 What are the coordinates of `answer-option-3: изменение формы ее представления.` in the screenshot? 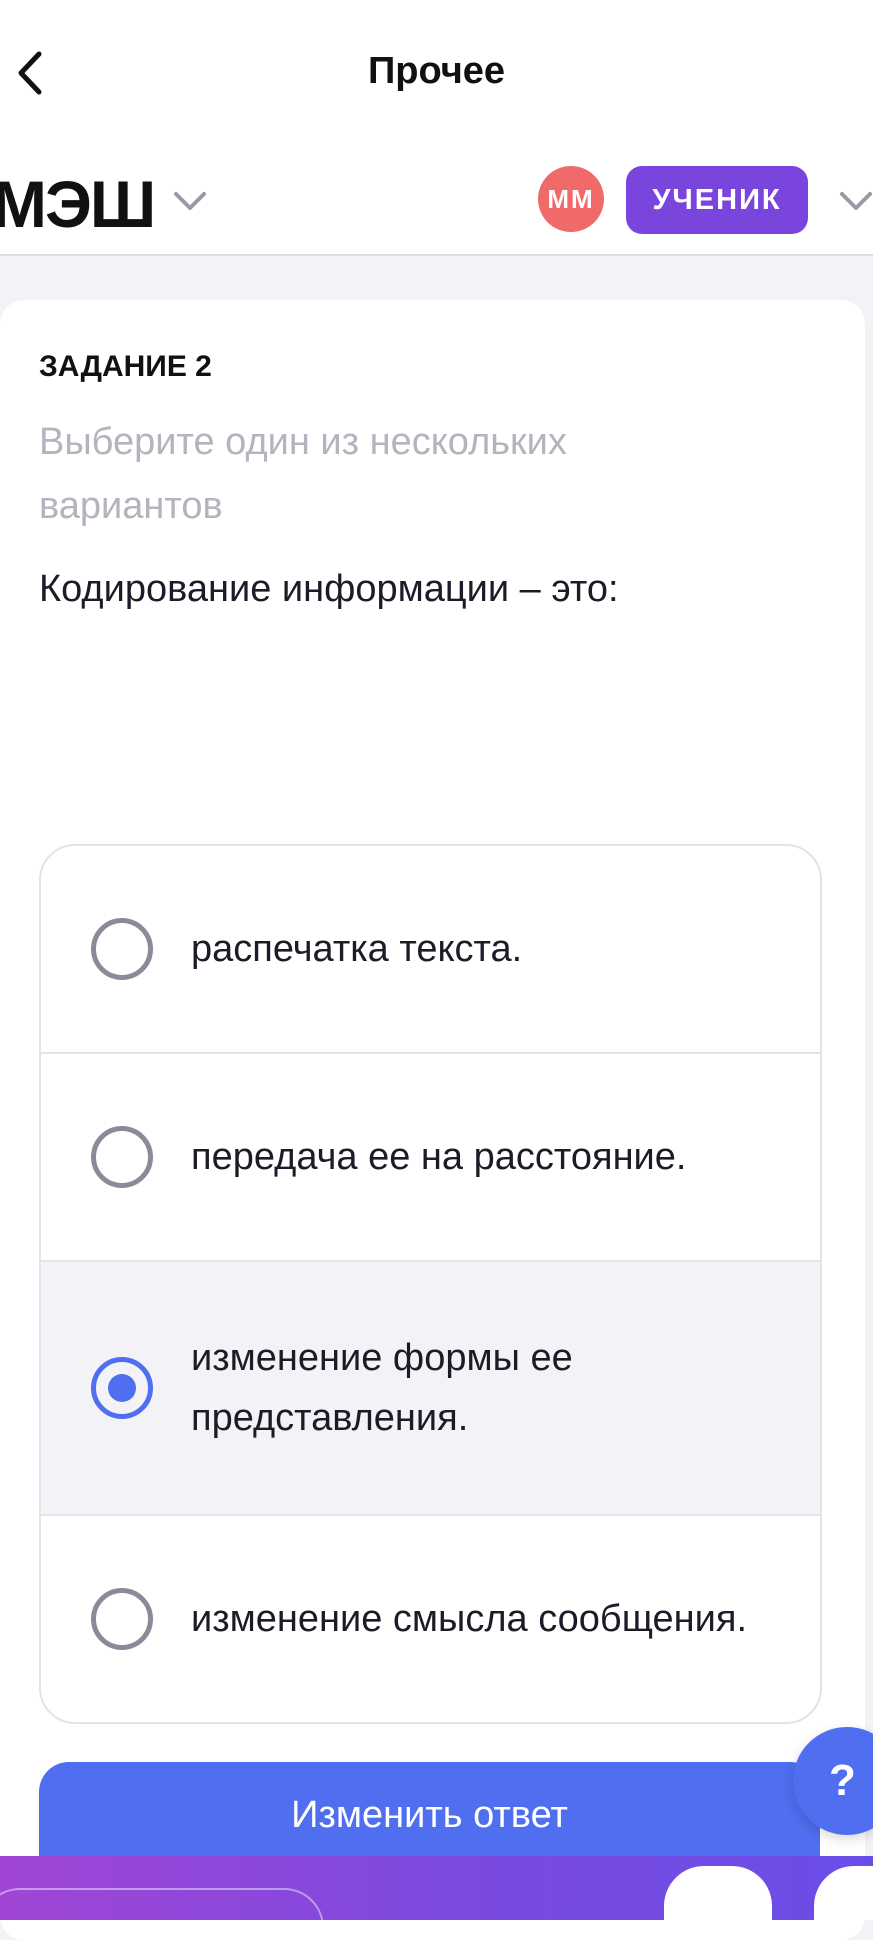 It's located at (430, 1387).